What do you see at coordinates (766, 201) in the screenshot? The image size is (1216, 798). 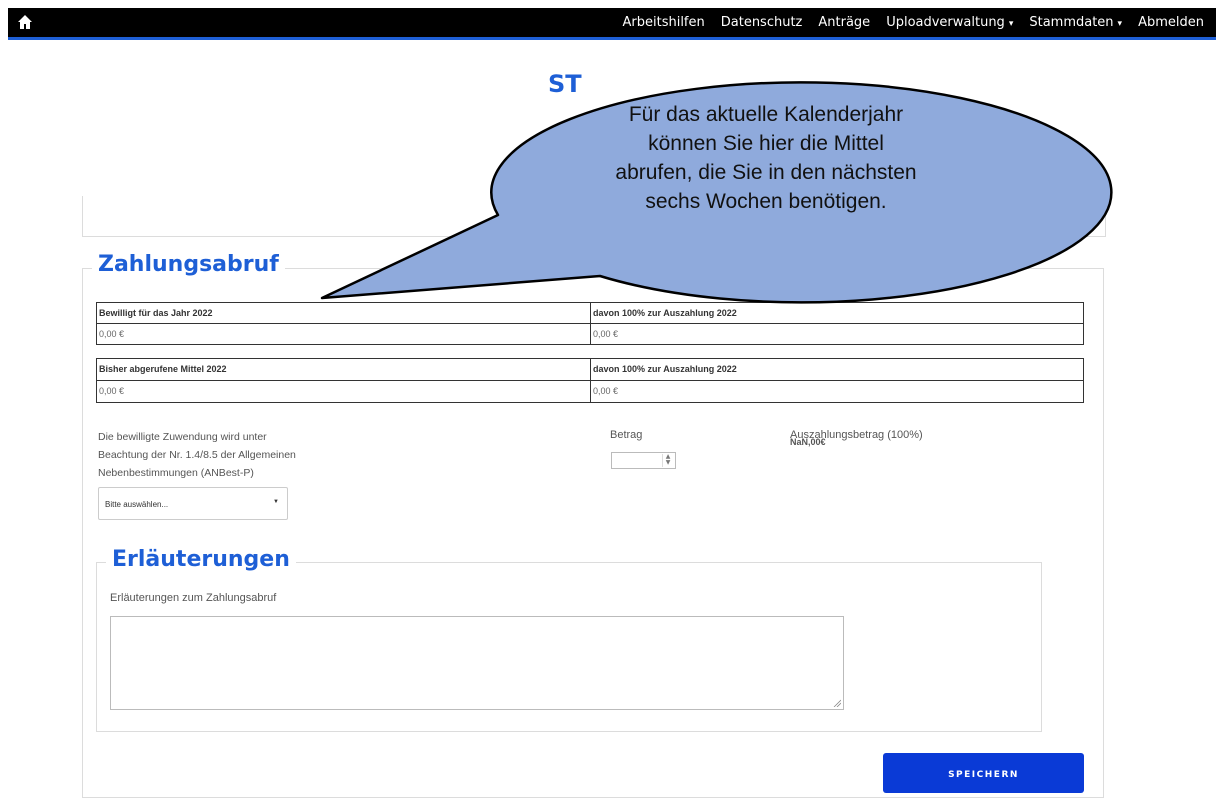 I see `callout-line: sechs Wochen benötigen.` at bounding box center [766, 201].